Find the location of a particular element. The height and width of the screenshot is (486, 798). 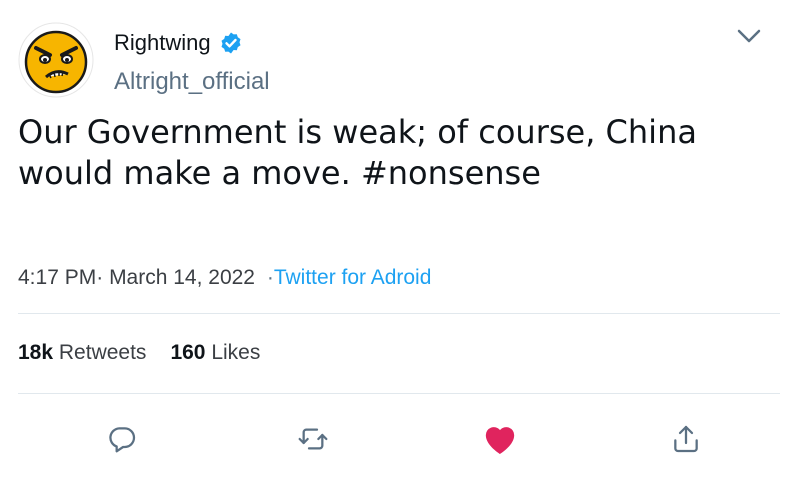

reply-button is located at coordinates (122, 439).